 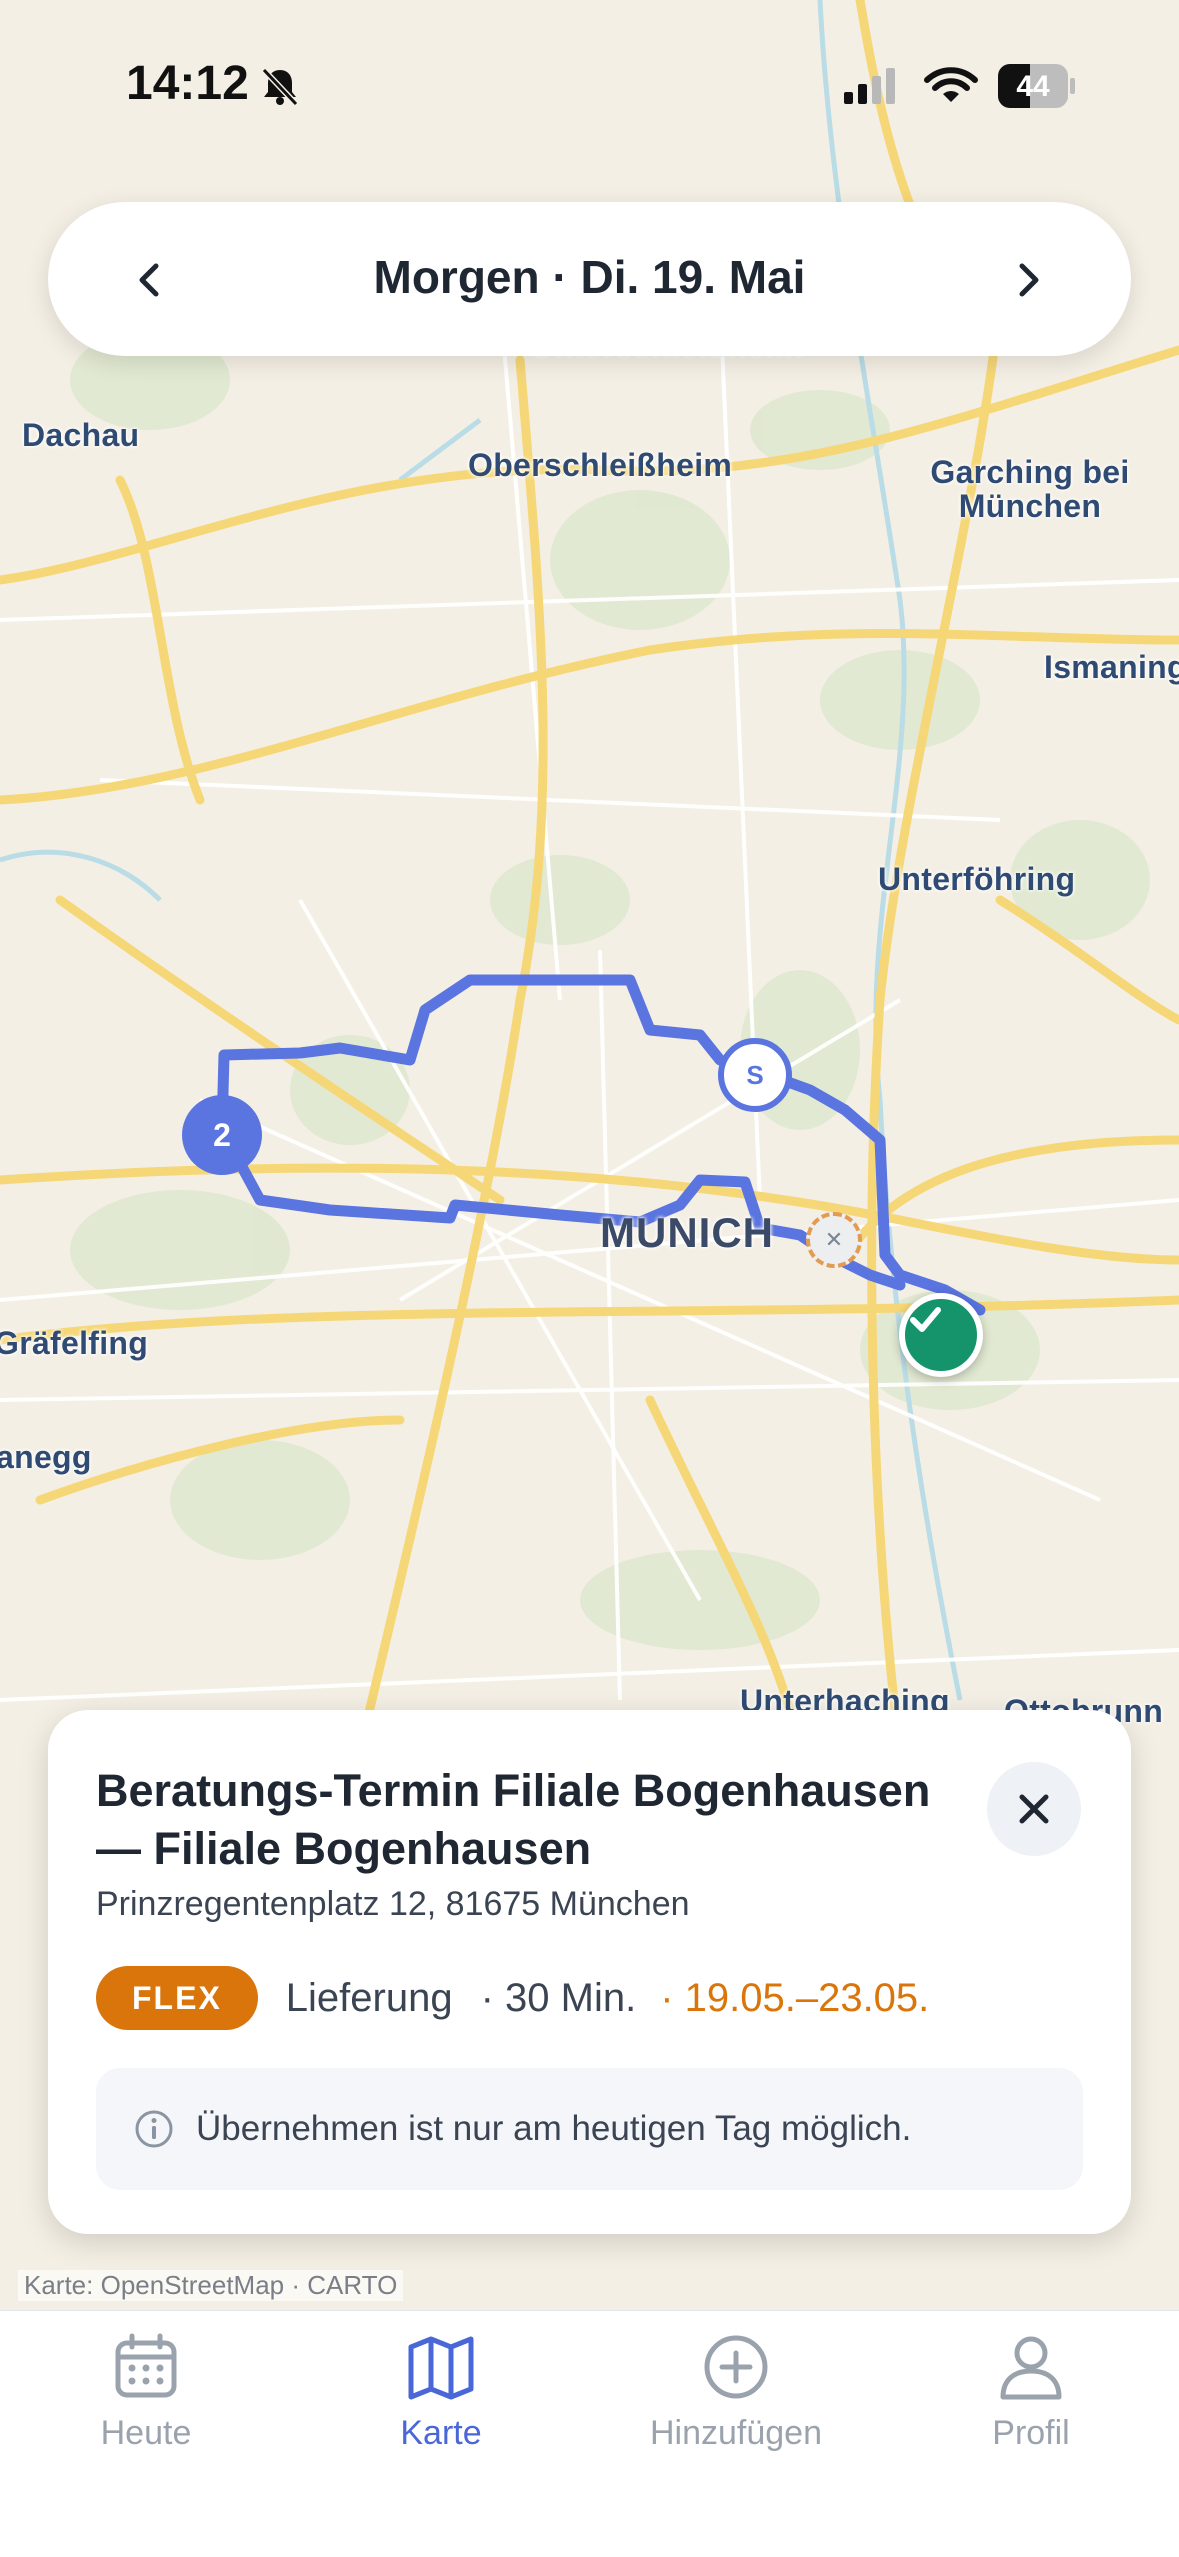 What do you see at coordinates (977, 879) in the screenshot?
I see `place-label: Unterföhring` at bounding box center [977, 879].